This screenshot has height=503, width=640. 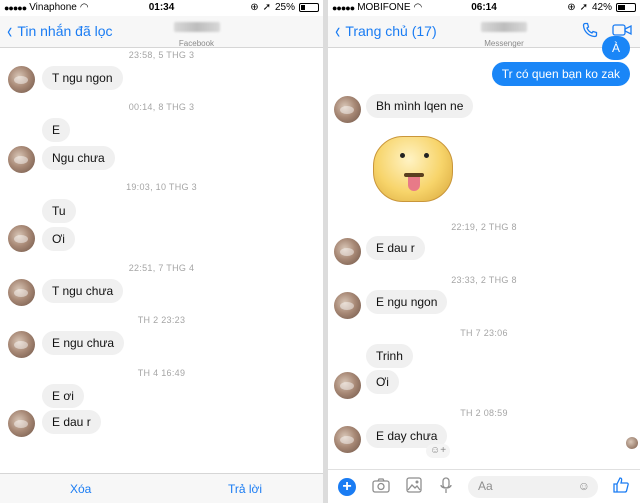 What do you see at coordinates (161, 488) in the screenshot?
I see `request-action-bar: Xóa Trả lời` at bounding box center [161, 488].